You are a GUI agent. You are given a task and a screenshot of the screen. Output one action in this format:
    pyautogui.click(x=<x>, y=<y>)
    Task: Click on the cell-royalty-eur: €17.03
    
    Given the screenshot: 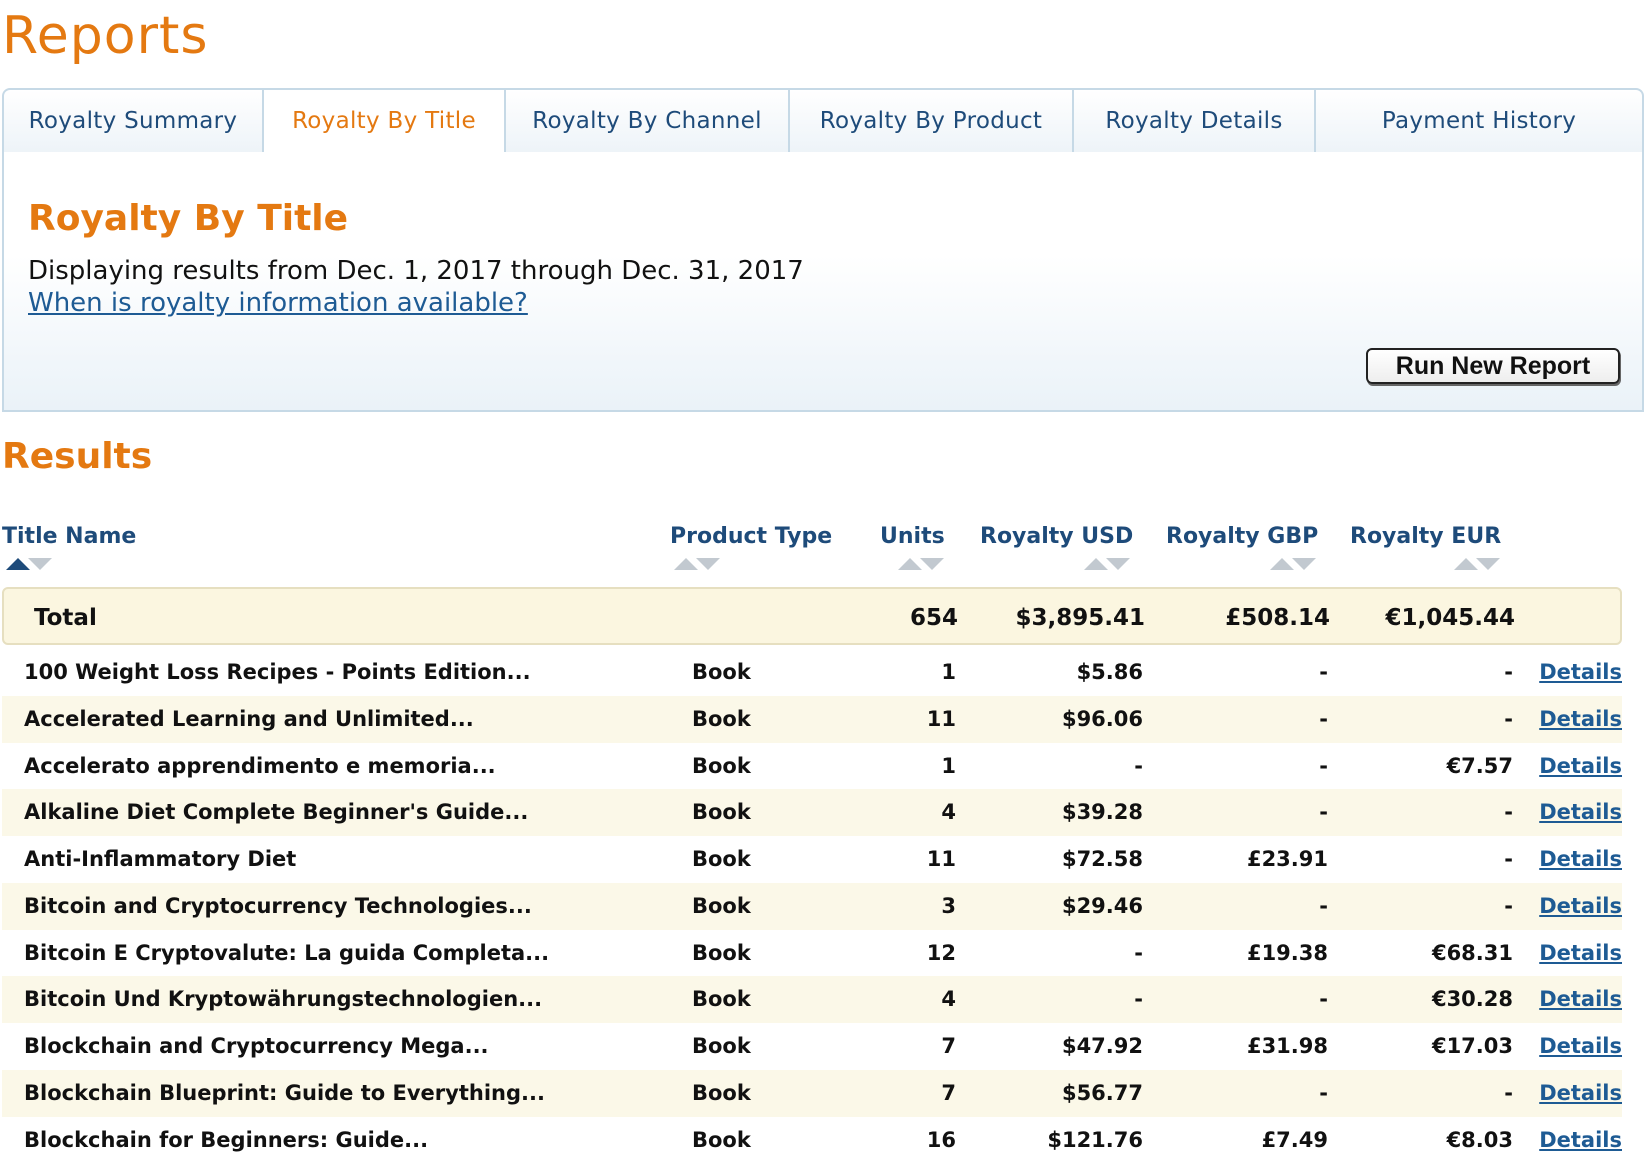 What is the action you would take?
    pyautogui.click(x=1472, y=1046)
    